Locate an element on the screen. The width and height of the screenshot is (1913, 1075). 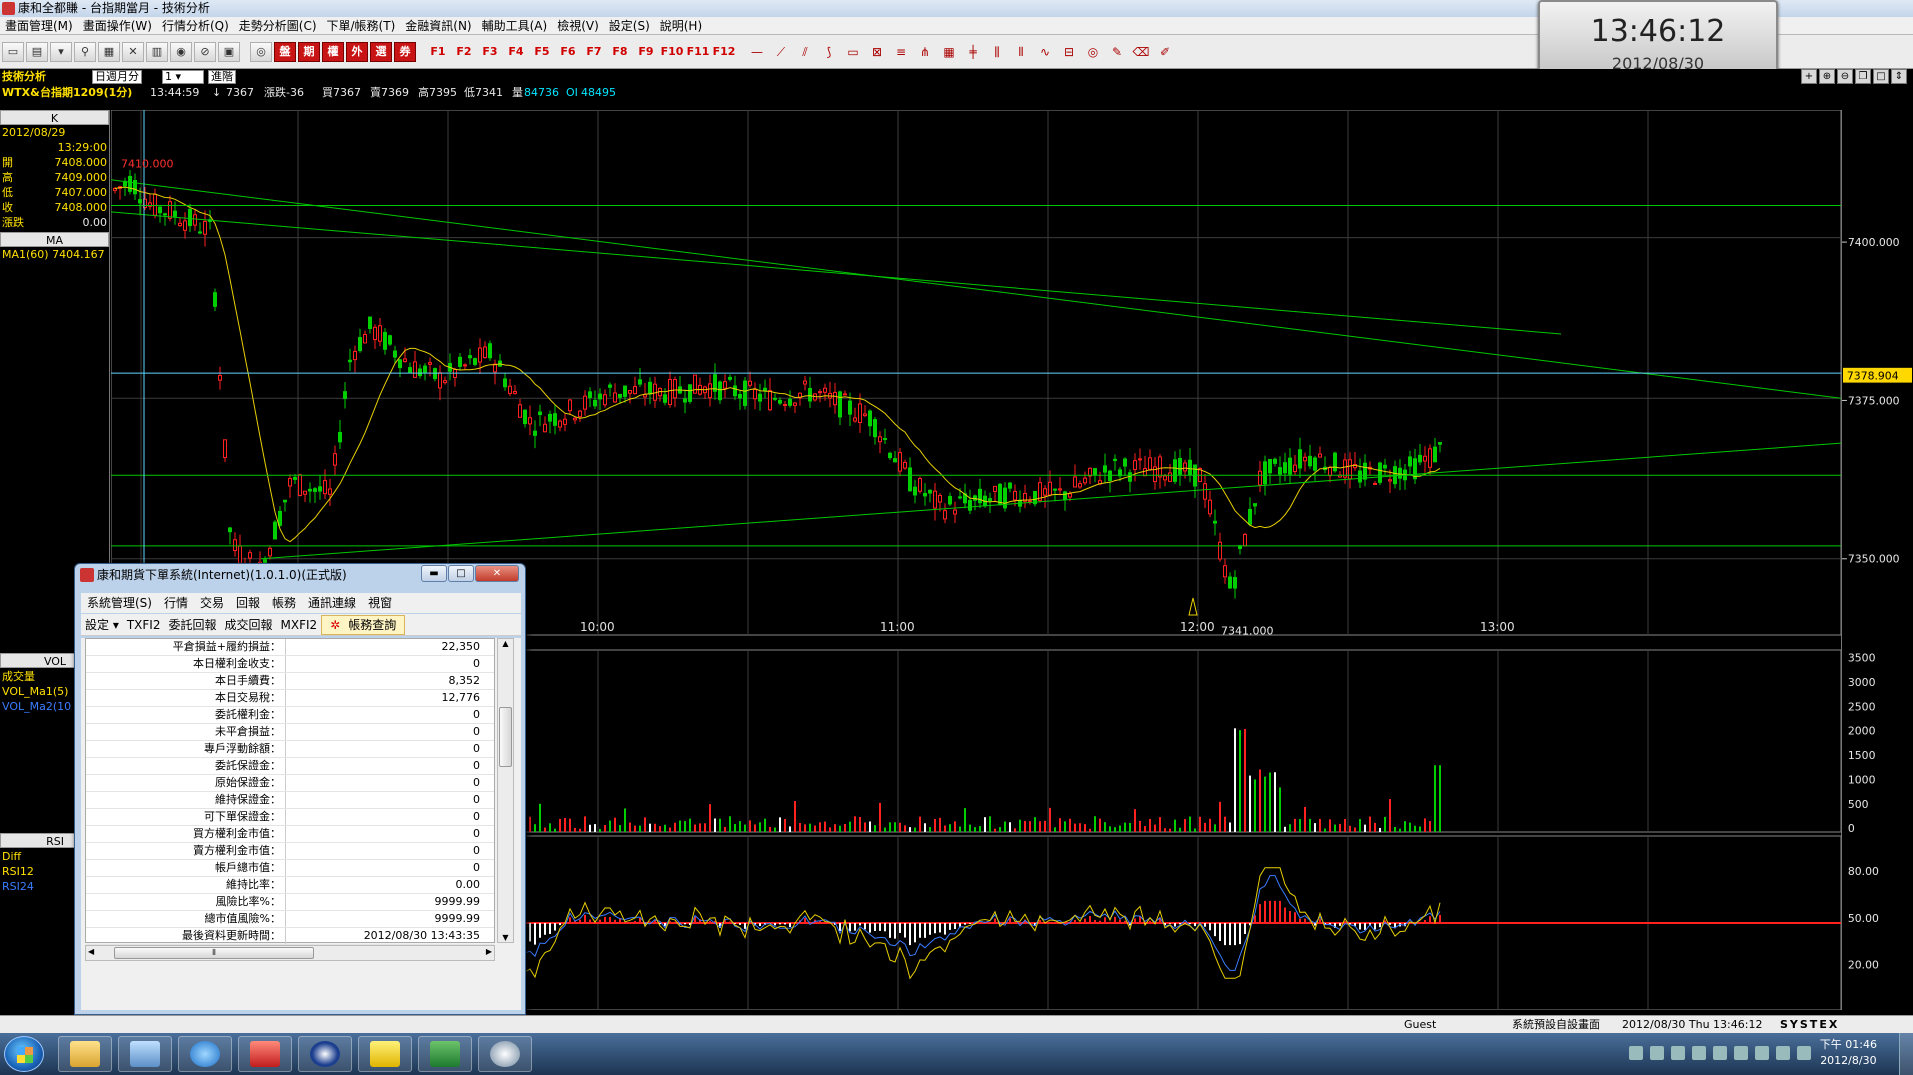
print-icon: ▦ is located at coordinates (109, 52).